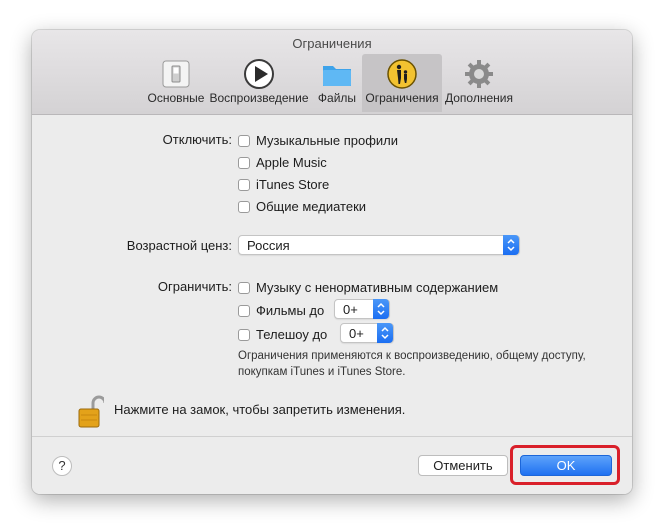  I want to click on checkbox-label: Общие медиатеки, so click(311, 206).